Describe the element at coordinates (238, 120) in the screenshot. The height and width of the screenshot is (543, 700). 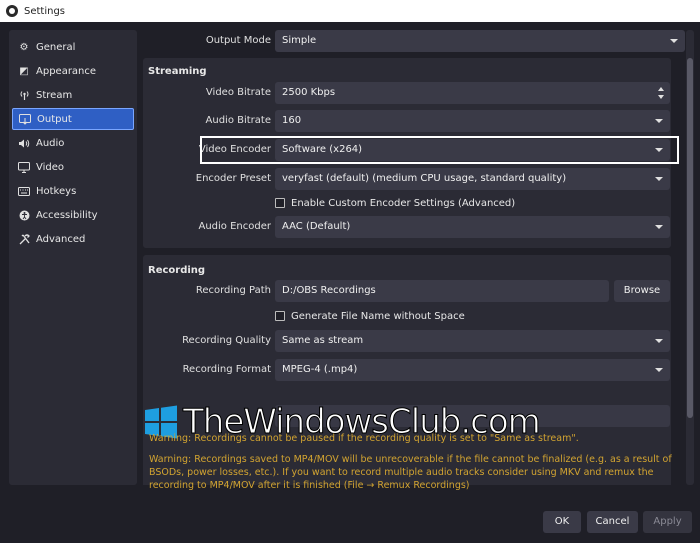
I see `audio-bitrate-label: Audio Bitrate` at that location.